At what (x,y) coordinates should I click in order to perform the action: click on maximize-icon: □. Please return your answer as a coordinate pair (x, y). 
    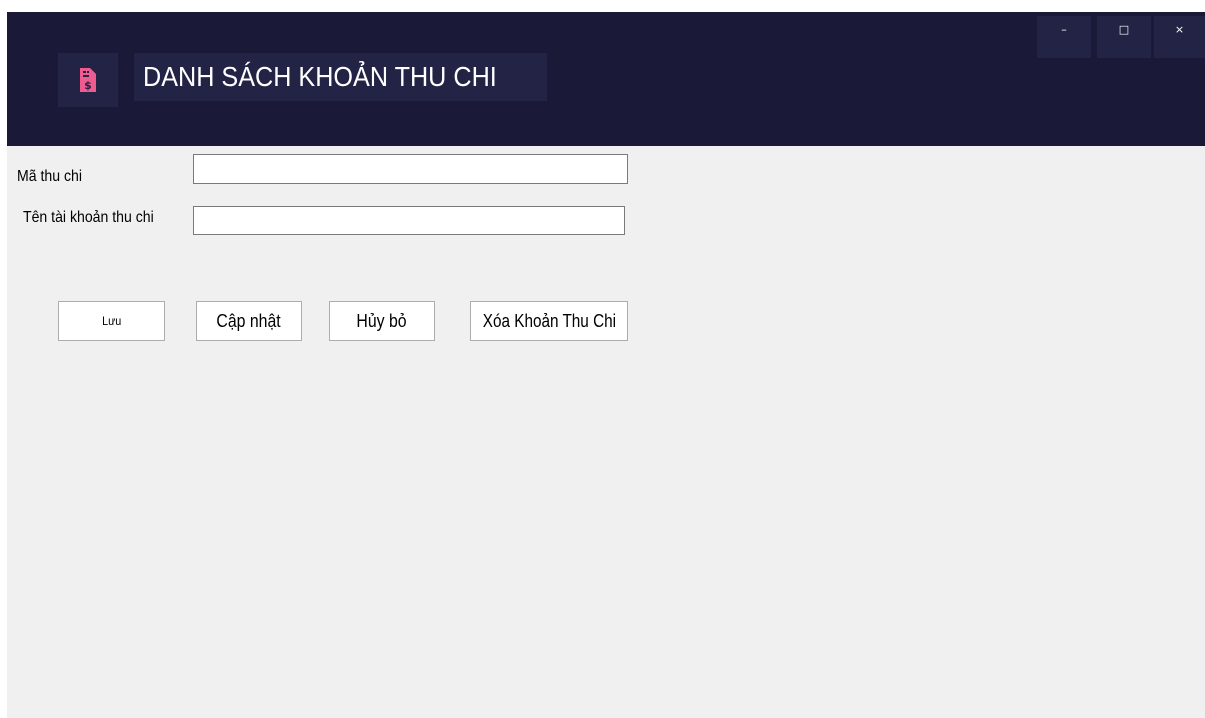
    Looking at the image, I should click on (1124, 29).